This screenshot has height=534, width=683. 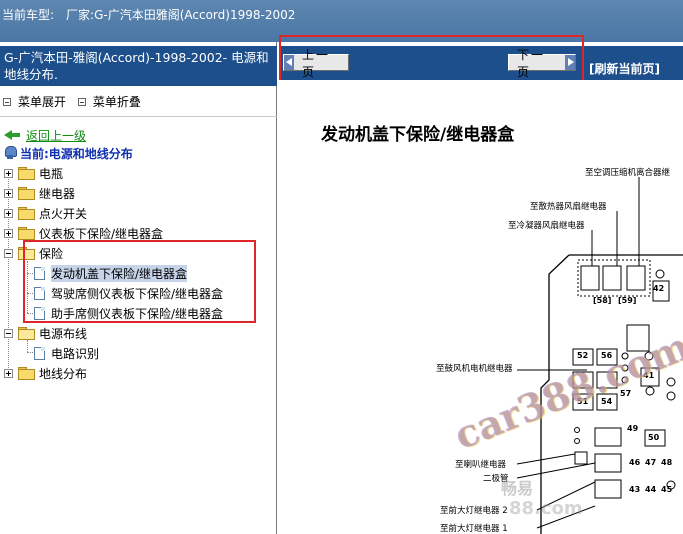 I want to click on diode-slot, so click(x=581, y=458).